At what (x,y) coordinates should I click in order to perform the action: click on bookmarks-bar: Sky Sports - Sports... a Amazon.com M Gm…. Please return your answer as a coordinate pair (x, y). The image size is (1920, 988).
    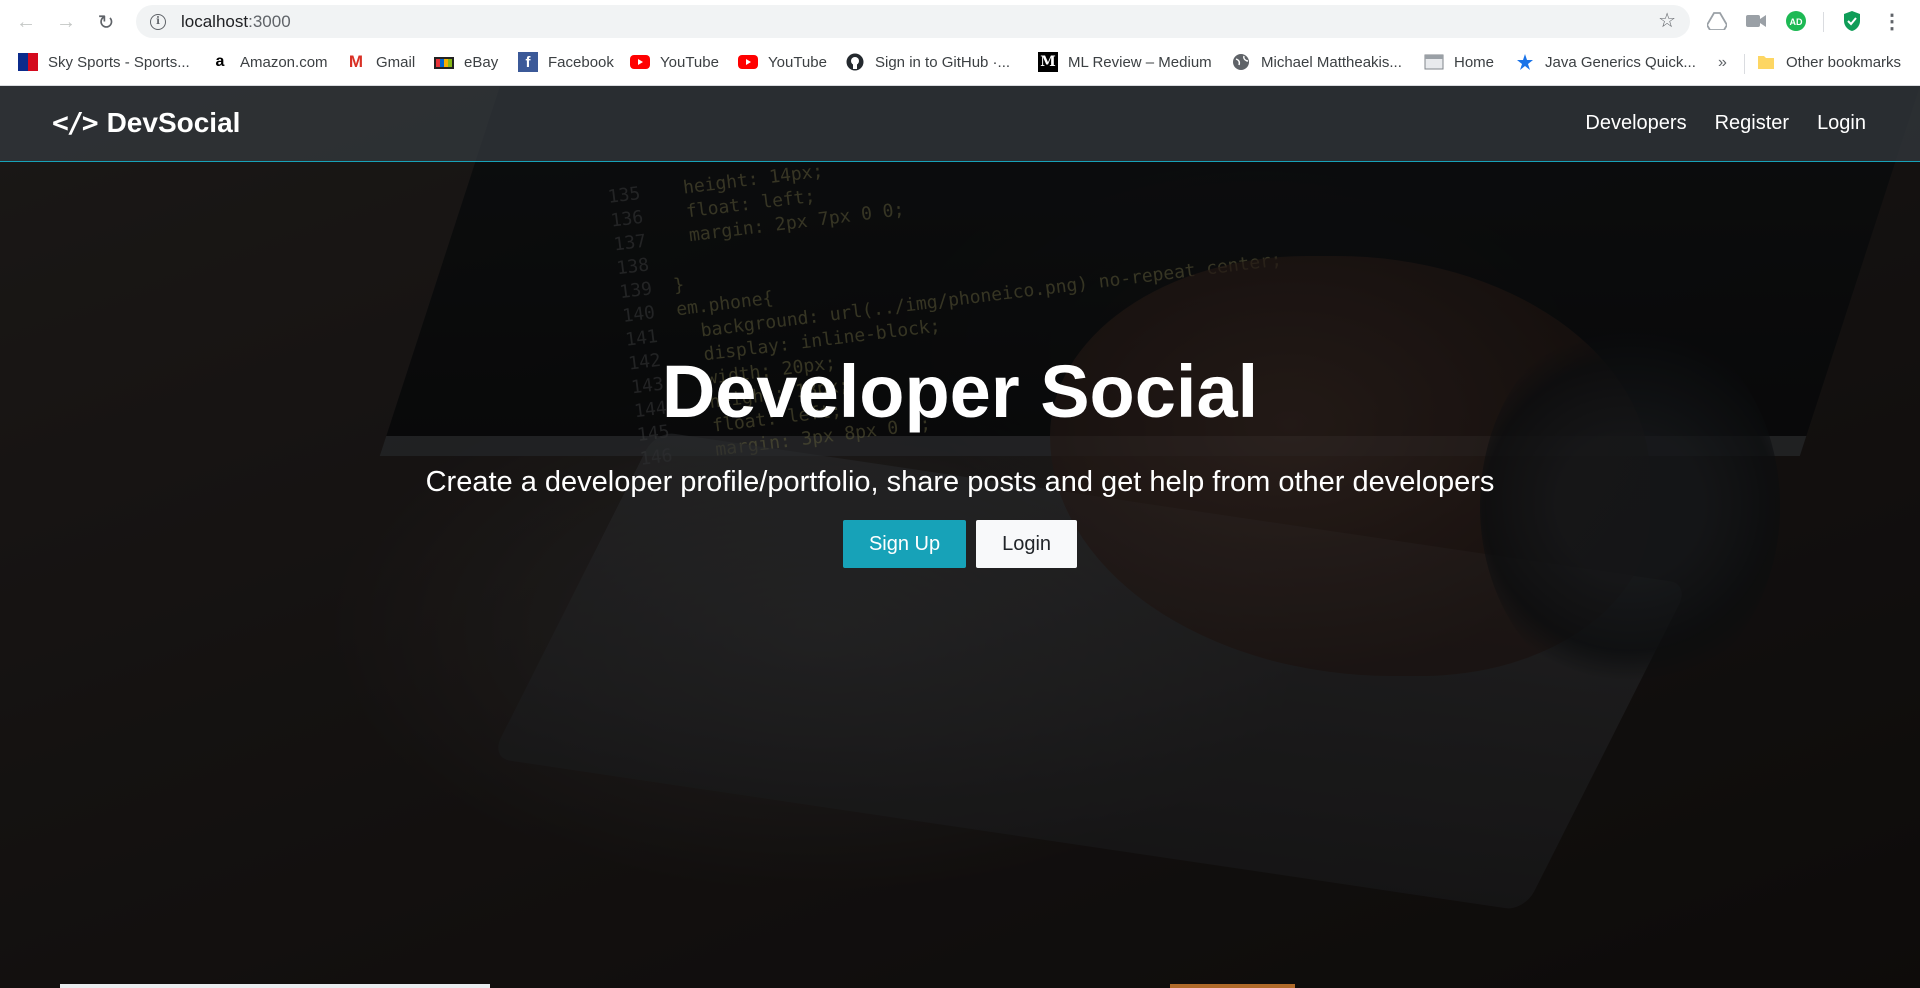
    Looking at the image, I should click on (960, 61).